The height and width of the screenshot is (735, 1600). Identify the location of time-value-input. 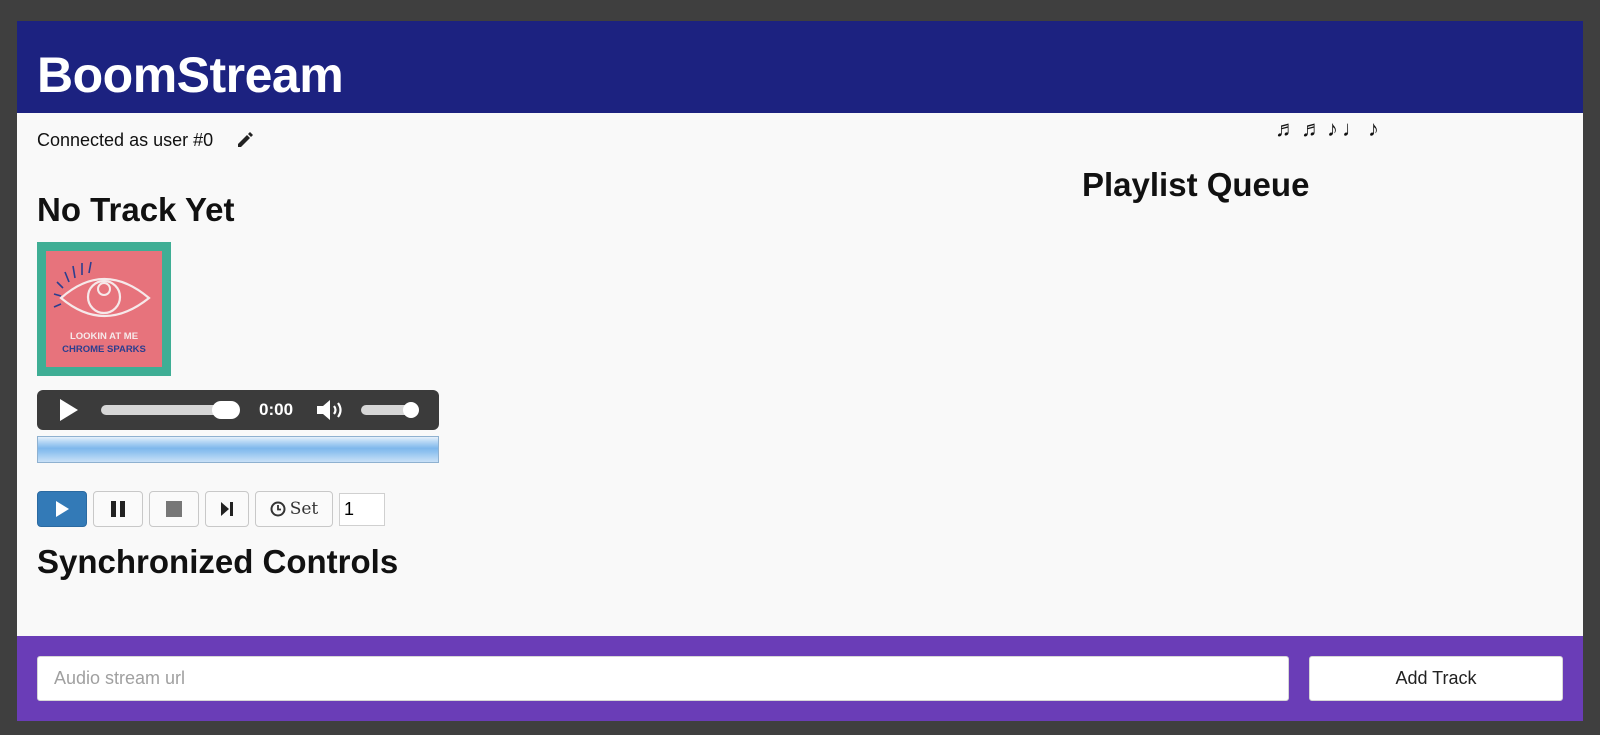
(362, 509).